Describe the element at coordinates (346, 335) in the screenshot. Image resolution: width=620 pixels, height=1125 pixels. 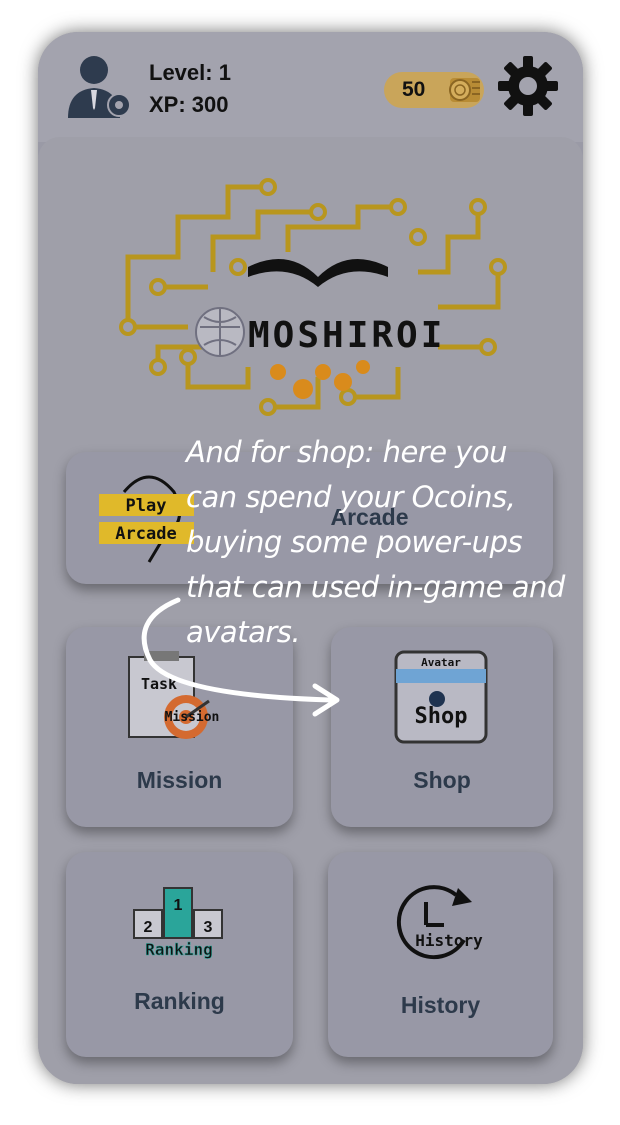
I see `logo-text: MOSHIROI` at that location.